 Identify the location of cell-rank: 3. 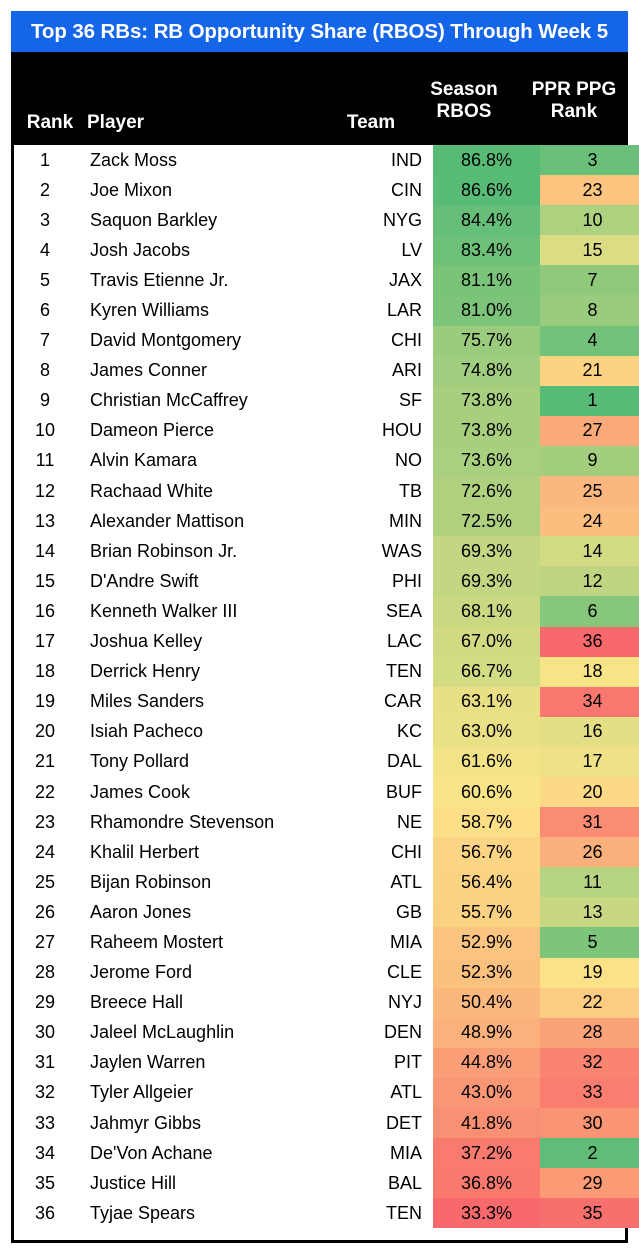
(44, 219).